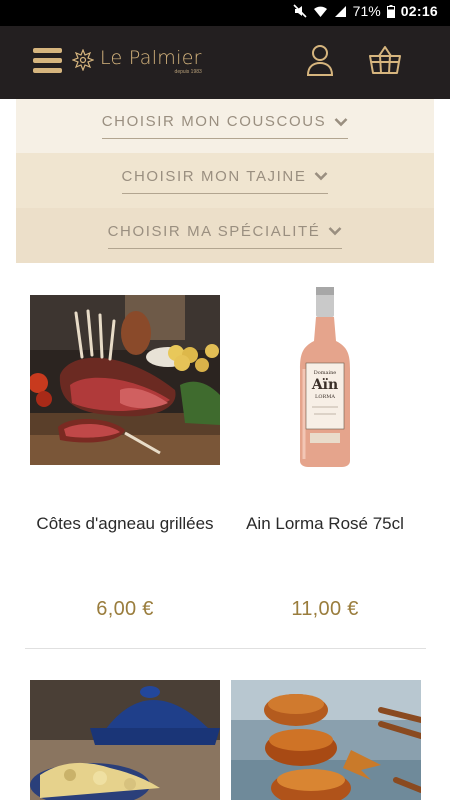 The image size is (450, 800). I want to click on brand-subtitle: depuis 1983, so click(188, 72).